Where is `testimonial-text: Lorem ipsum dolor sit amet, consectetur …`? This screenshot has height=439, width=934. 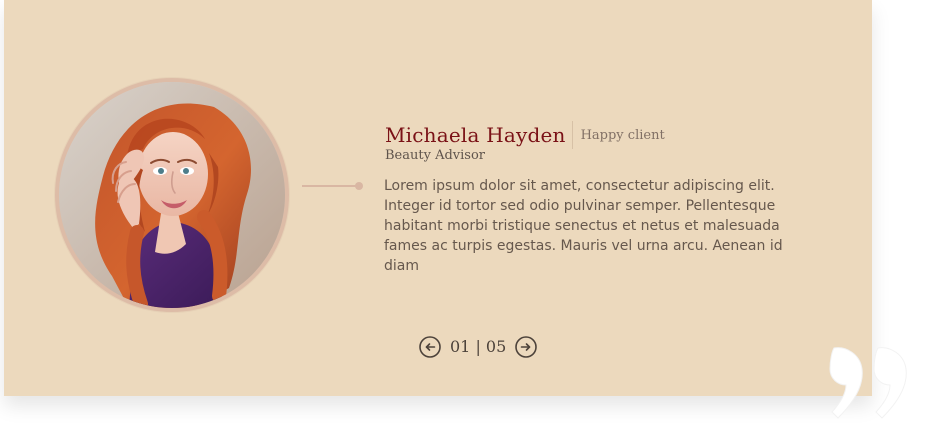
testimonial-text: Lorem ipsum dolor sit amet, consectetur … is located at coordinates (583, 226).